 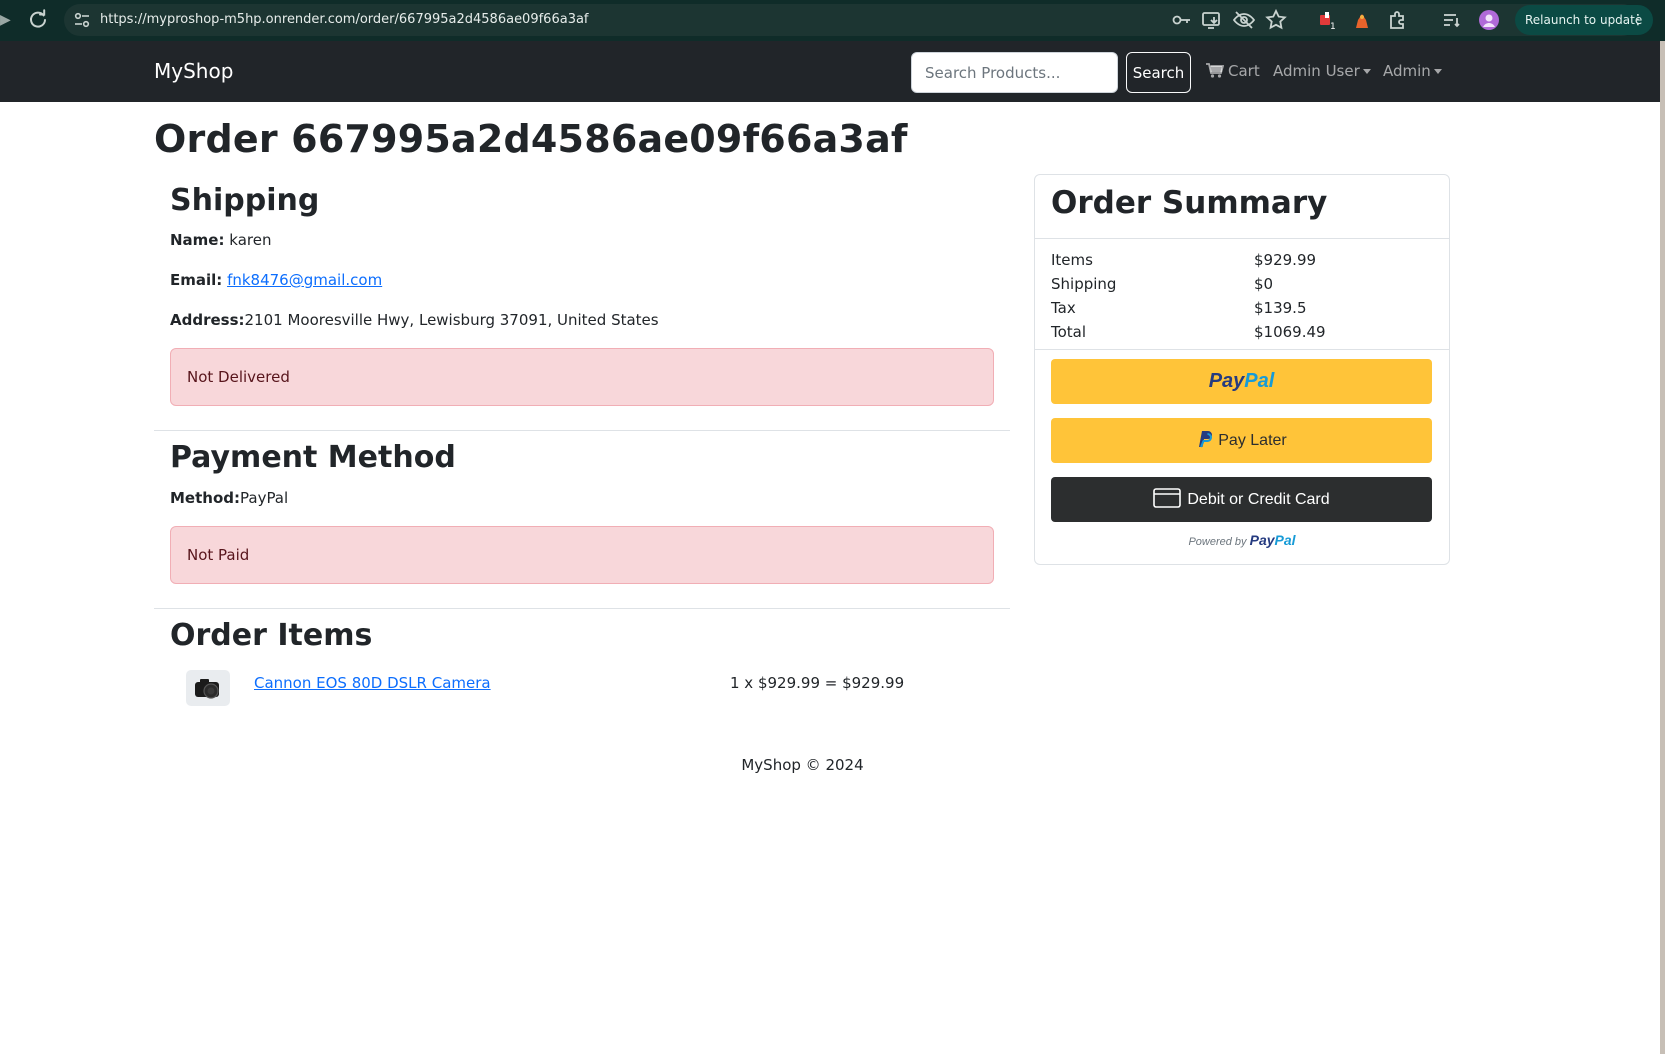 I want to click on summary-row-tax: Tax $139.5, so click(x=1241, y=311).